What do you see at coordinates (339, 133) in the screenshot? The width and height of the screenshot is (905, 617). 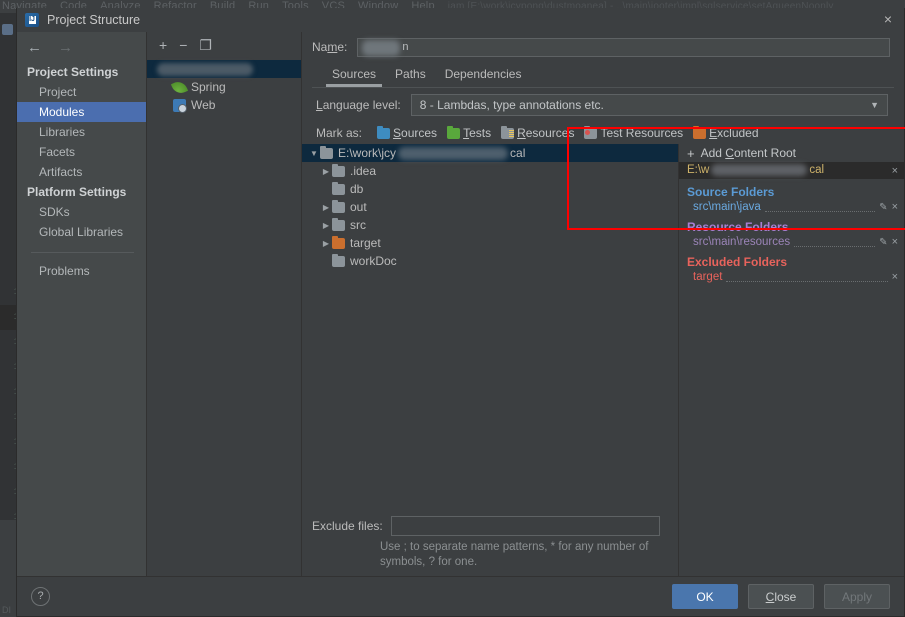 I see `mark-as-label: Mark as:` at bounding box center [339, 133].